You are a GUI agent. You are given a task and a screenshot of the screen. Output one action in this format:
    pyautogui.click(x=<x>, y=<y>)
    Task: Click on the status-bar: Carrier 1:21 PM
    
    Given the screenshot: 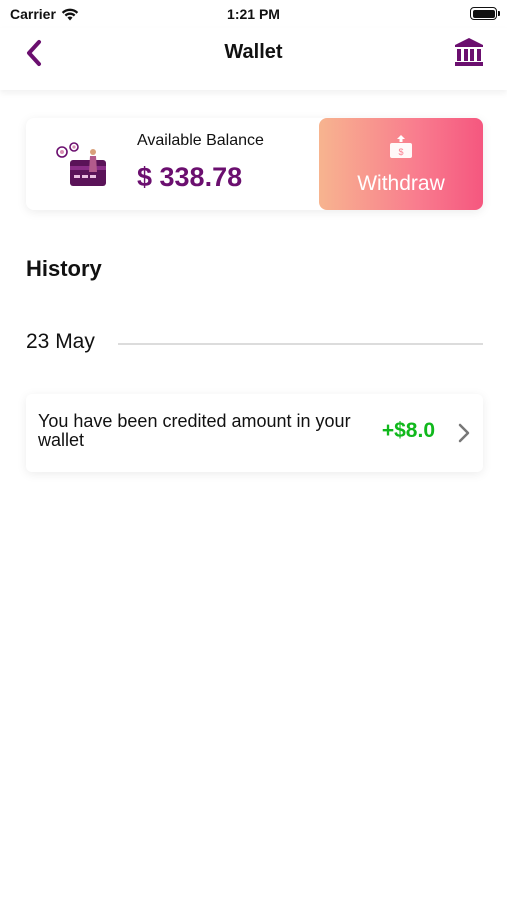 What is the action you would take?
    pyautogui.click(x=253, y=14)
    